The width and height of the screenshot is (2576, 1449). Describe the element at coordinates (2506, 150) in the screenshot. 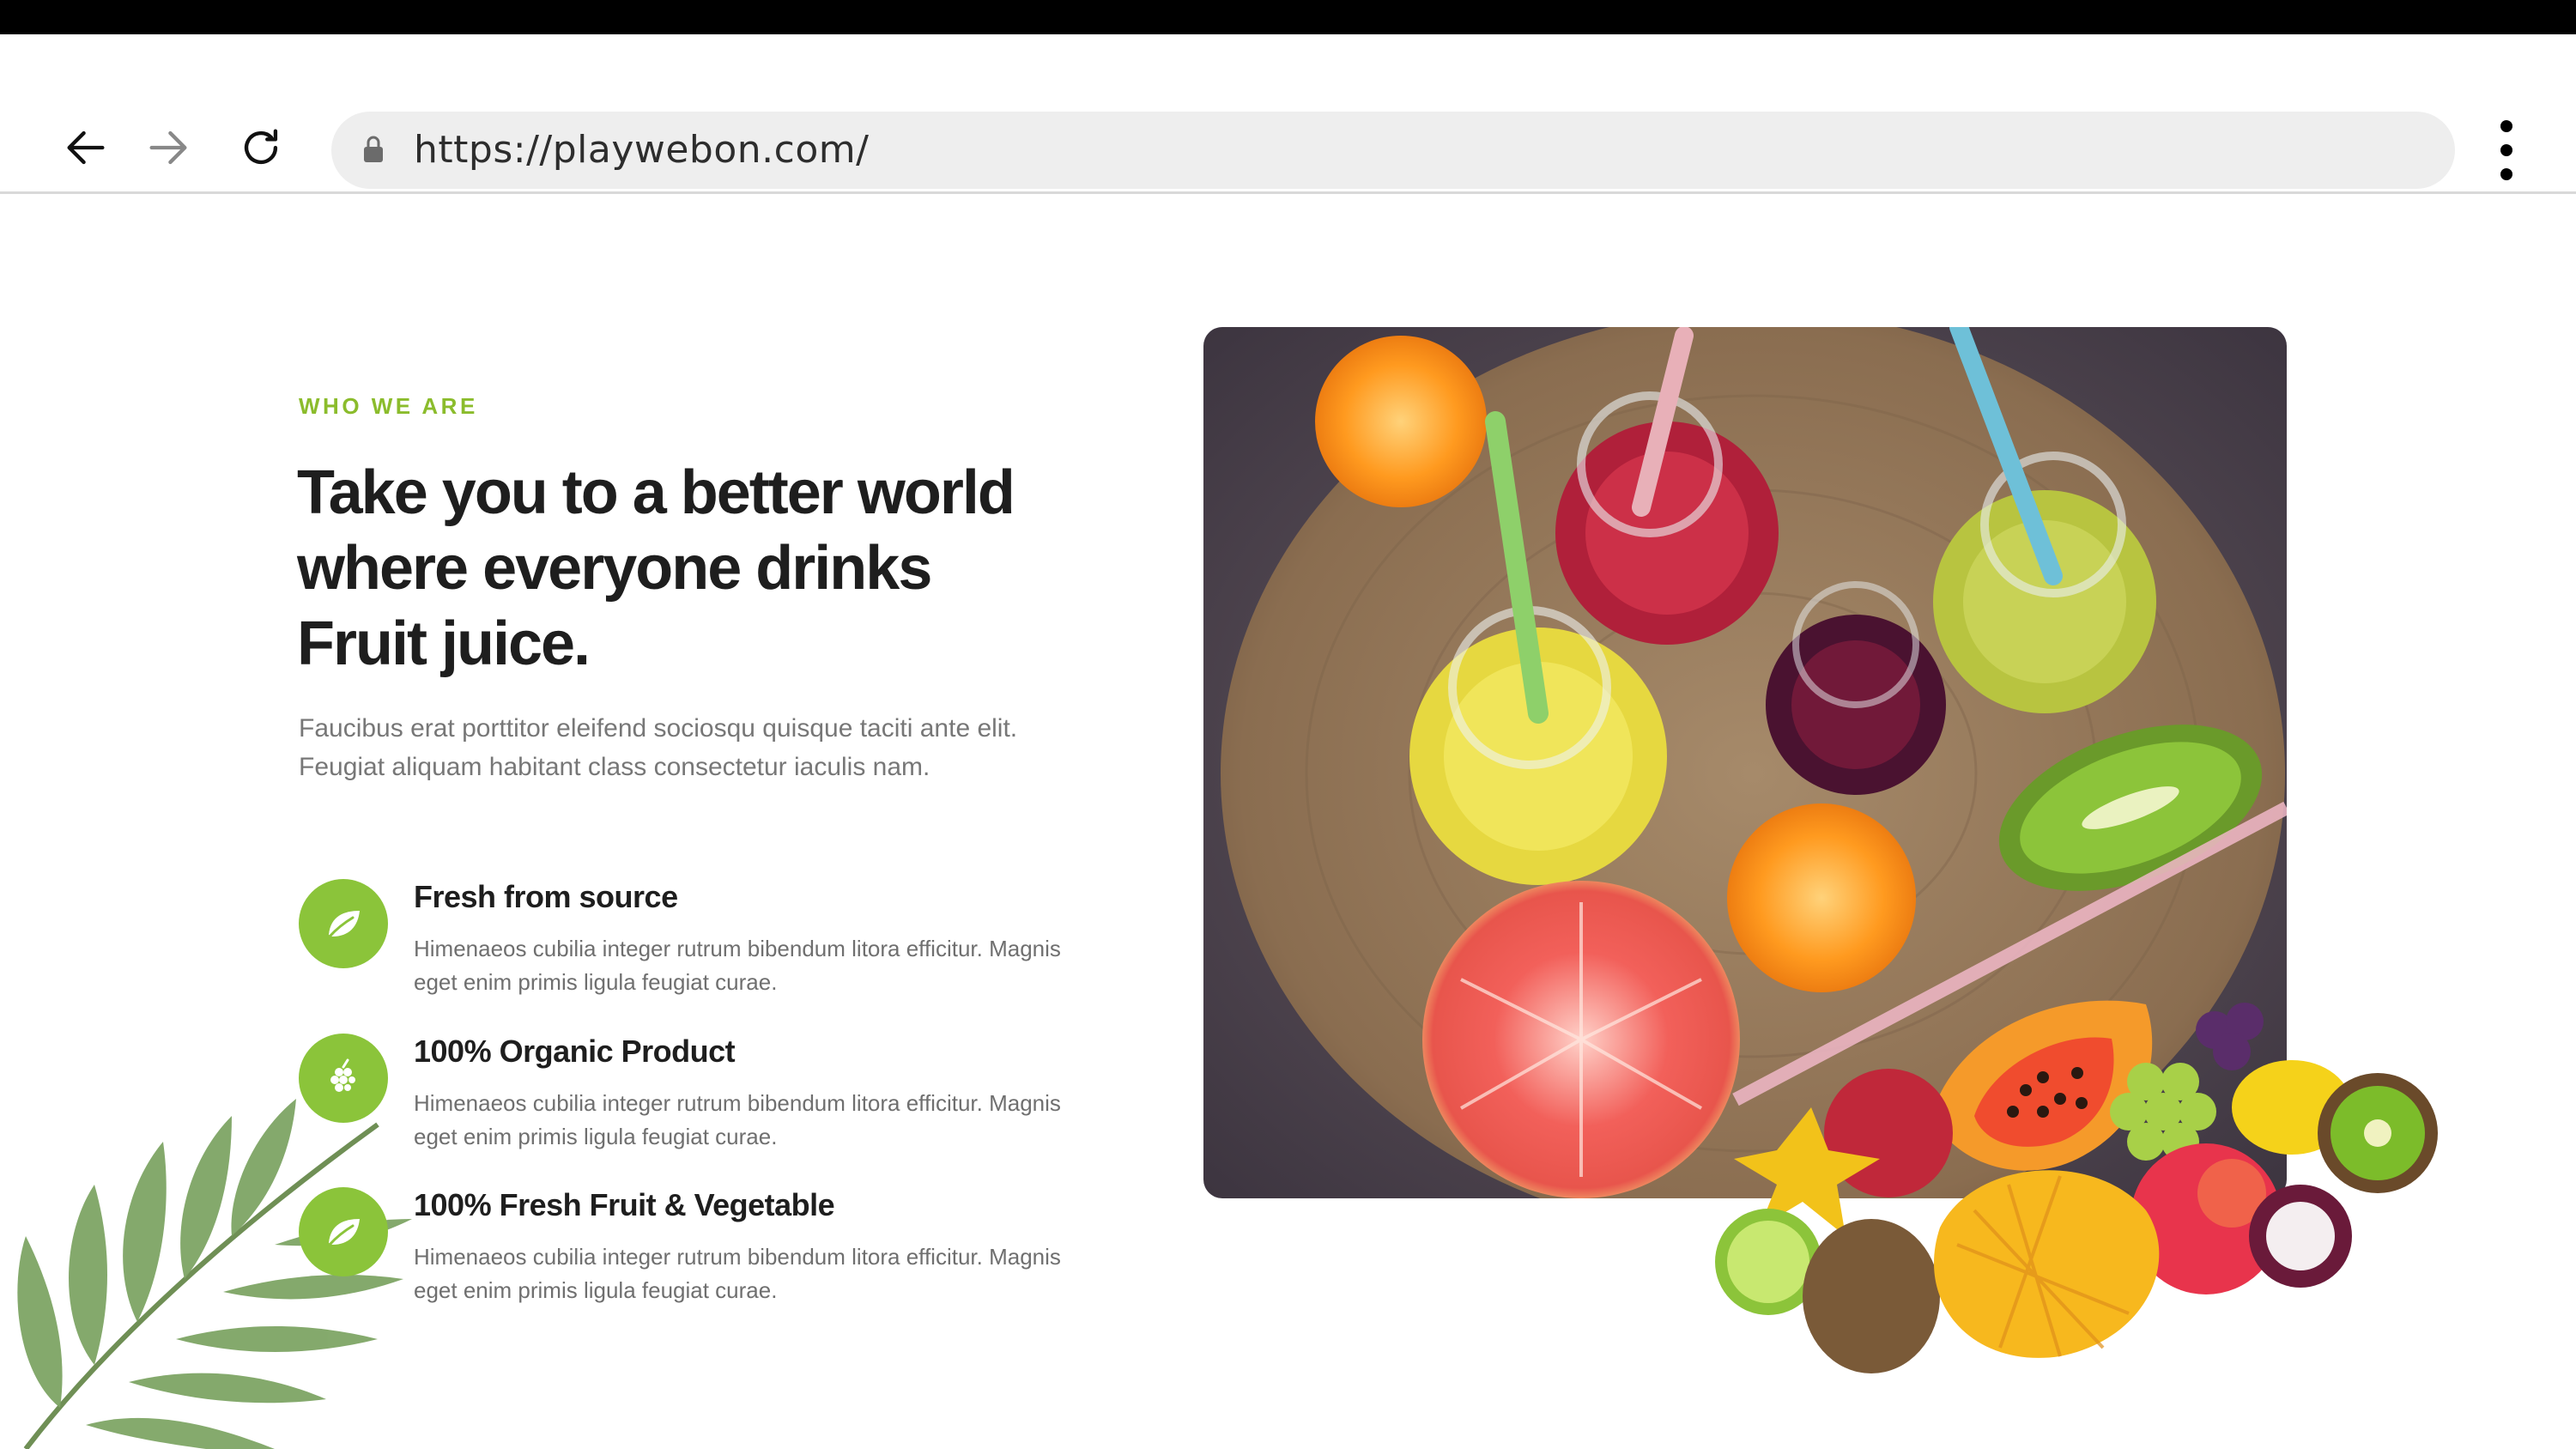

I see `more-vert-icon` at that location.